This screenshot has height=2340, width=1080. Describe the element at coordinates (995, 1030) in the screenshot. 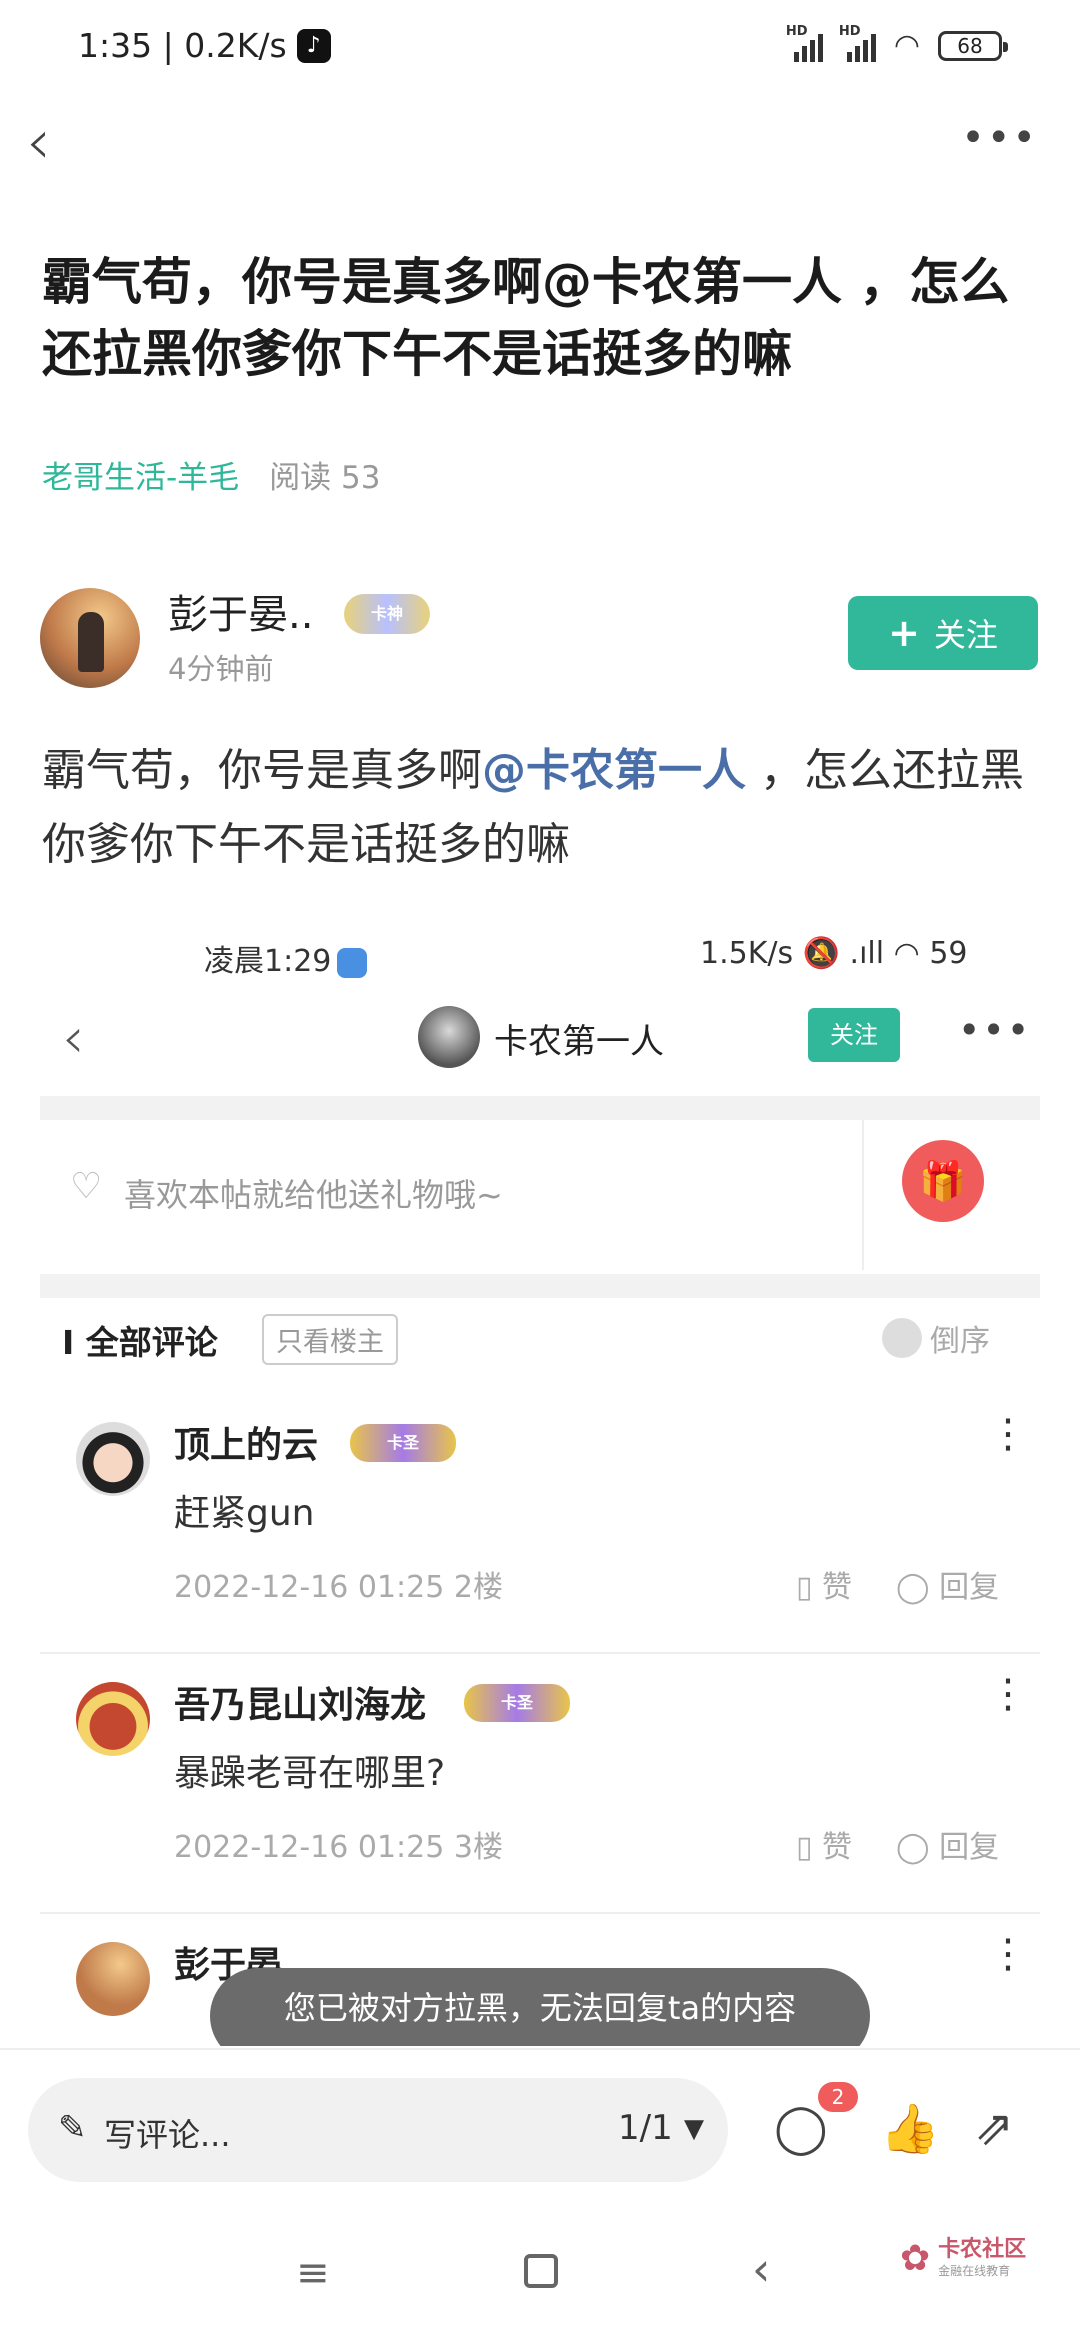

I see `embed-more-icon: •••` at that location.